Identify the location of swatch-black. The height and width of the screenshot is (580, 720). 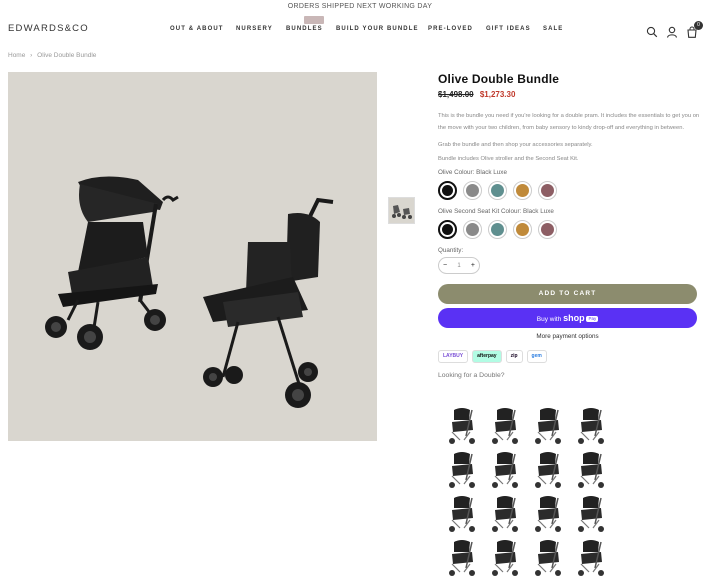
(447, 190).